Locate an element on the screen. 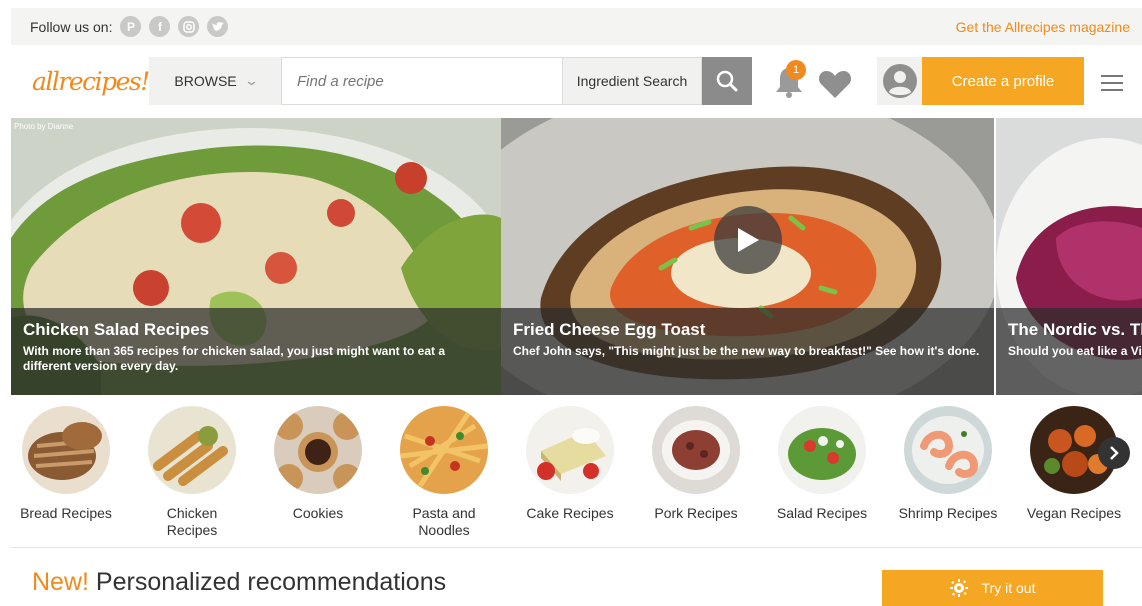 This screenshot has width=1142, height=606. allrecipes-logo: allrecipes! is located at coordinates (91, 81).